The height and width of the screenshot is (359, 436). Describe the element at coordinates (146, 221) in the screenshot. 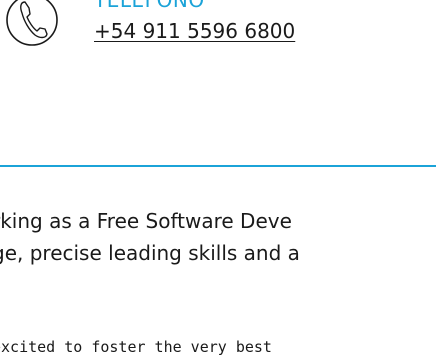

I see `intro-line: rking as a Free Software Deve` at that location.